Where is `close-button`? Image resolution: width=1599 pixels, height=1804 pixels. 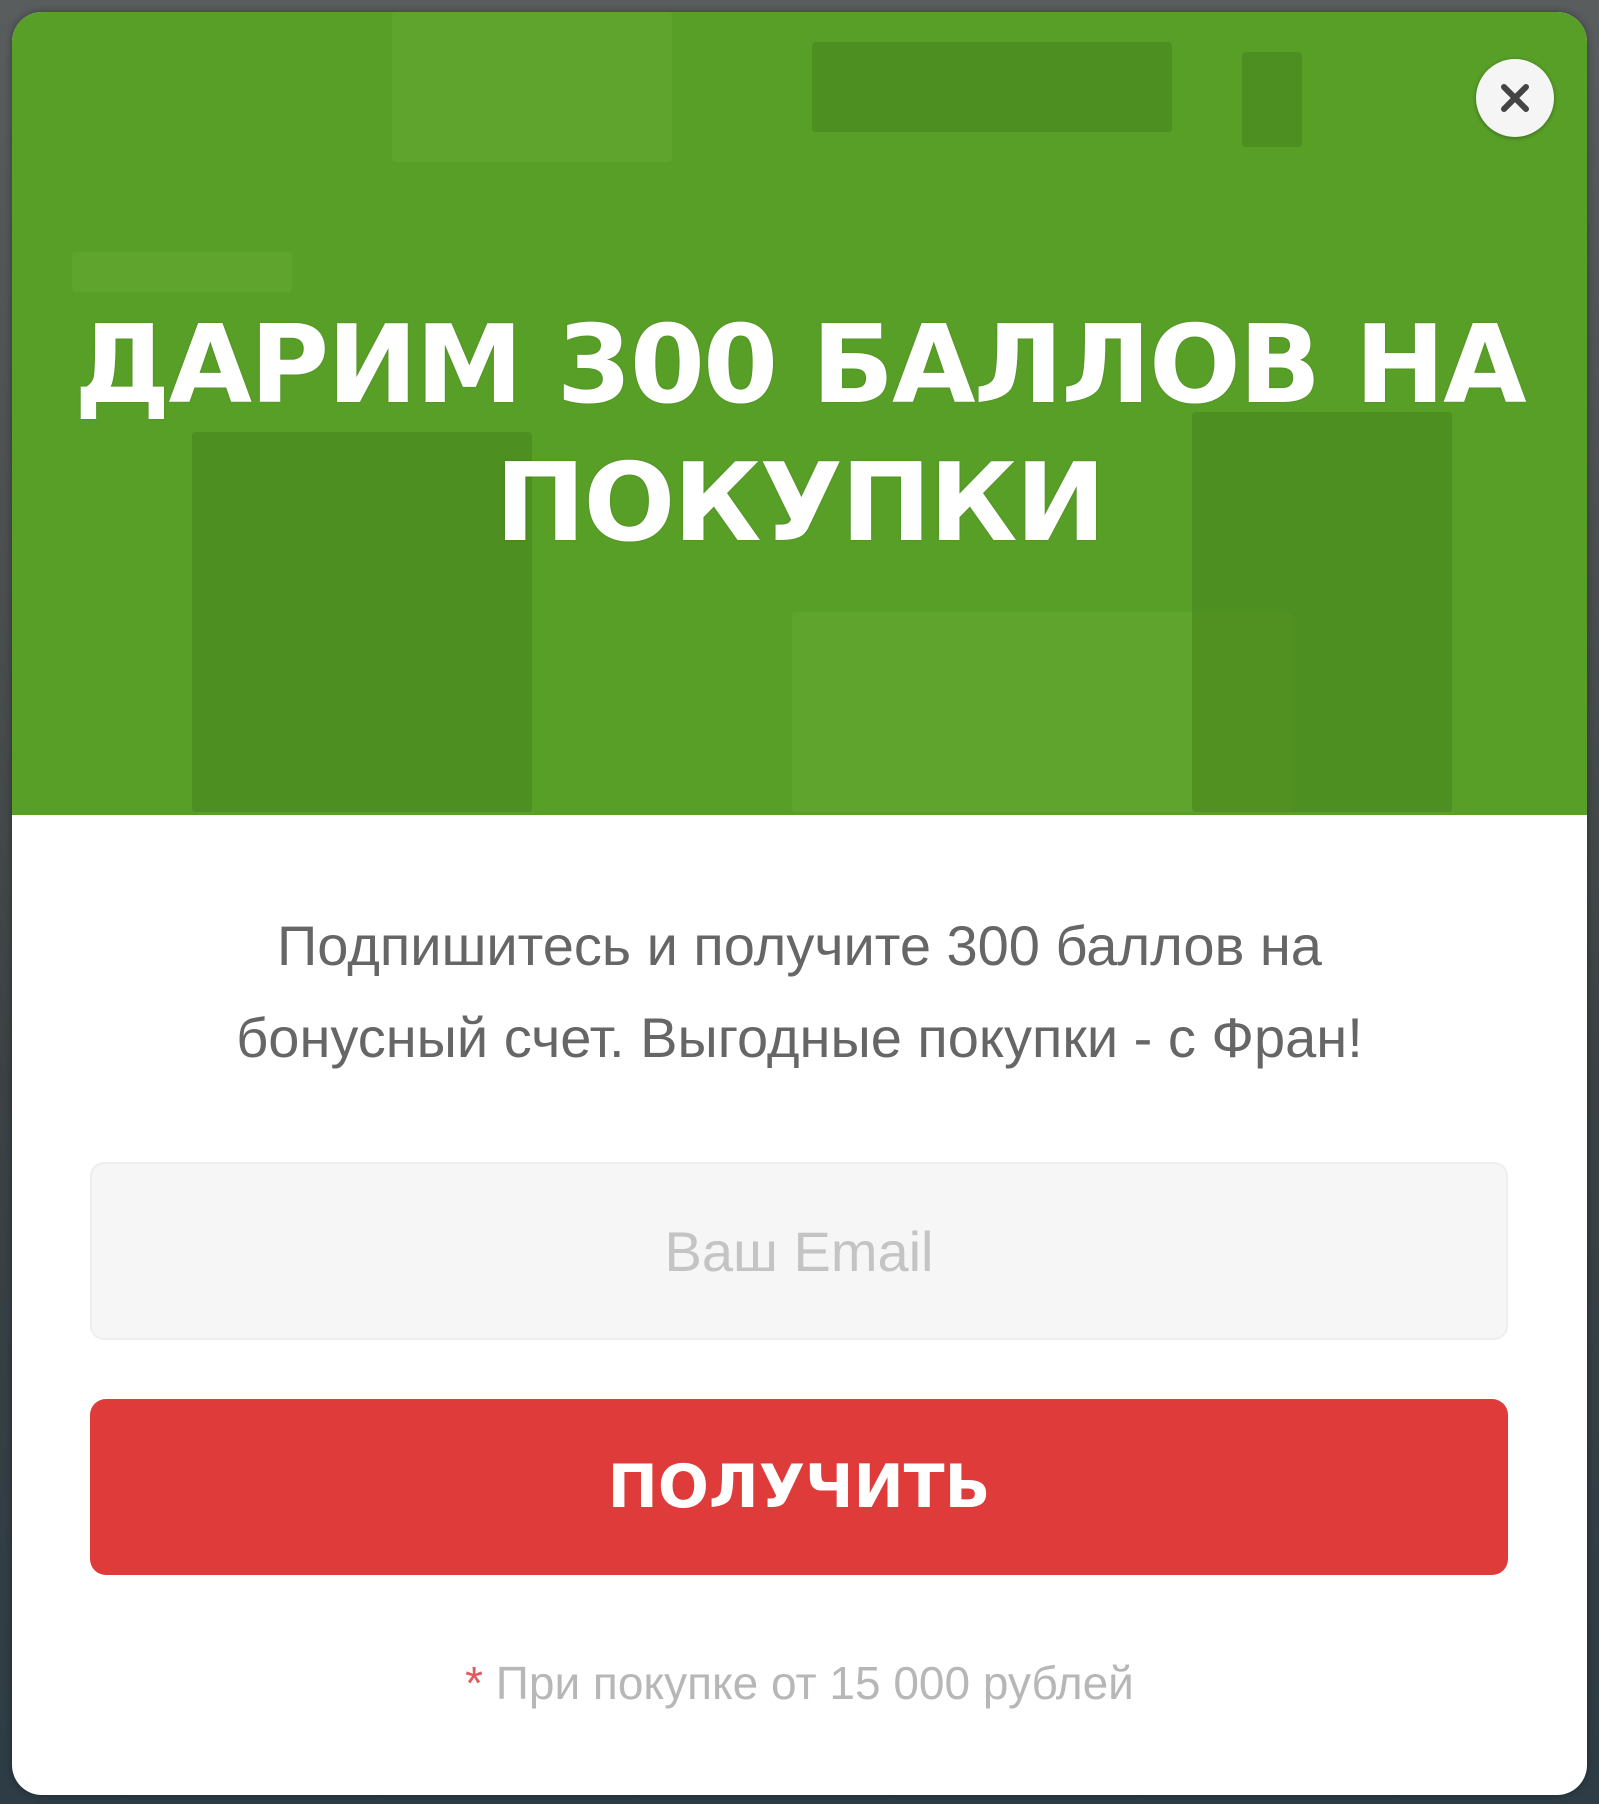 close-button is located at coordinates (1515, 98).